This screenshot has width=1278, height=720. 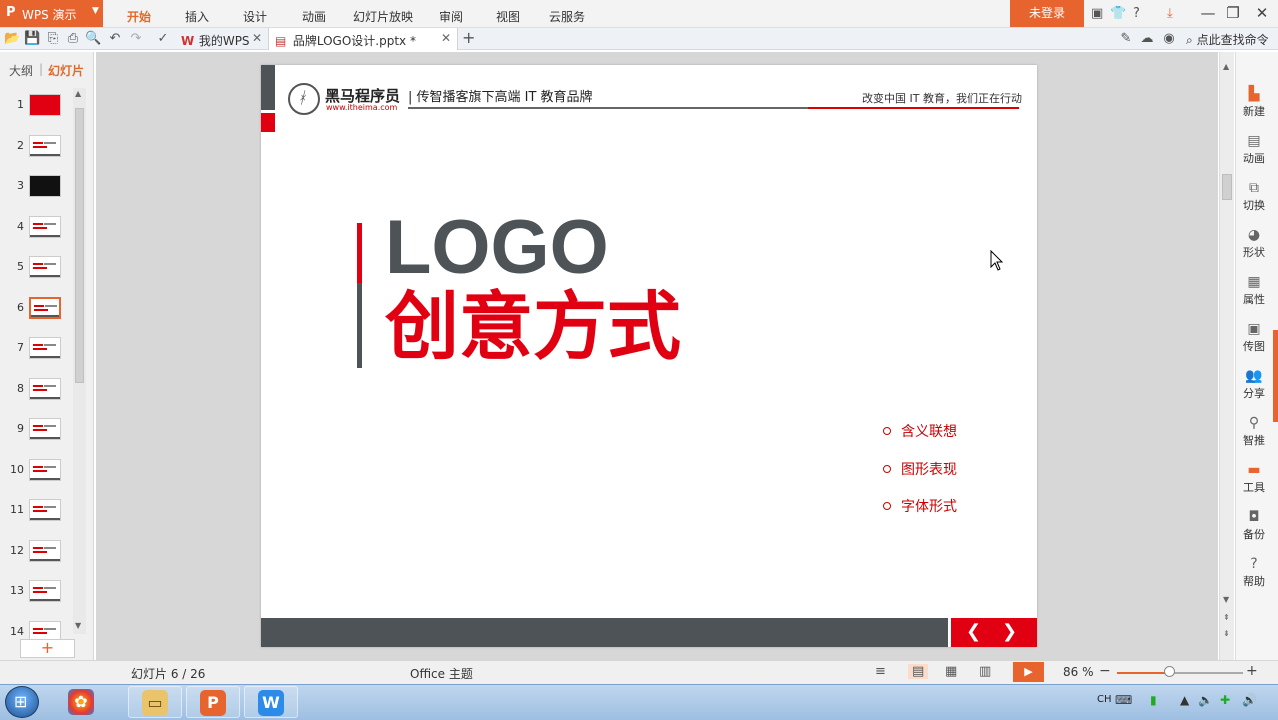 I want to click on taskbar-app-explorer: ▭, so click(x=155, y=702).